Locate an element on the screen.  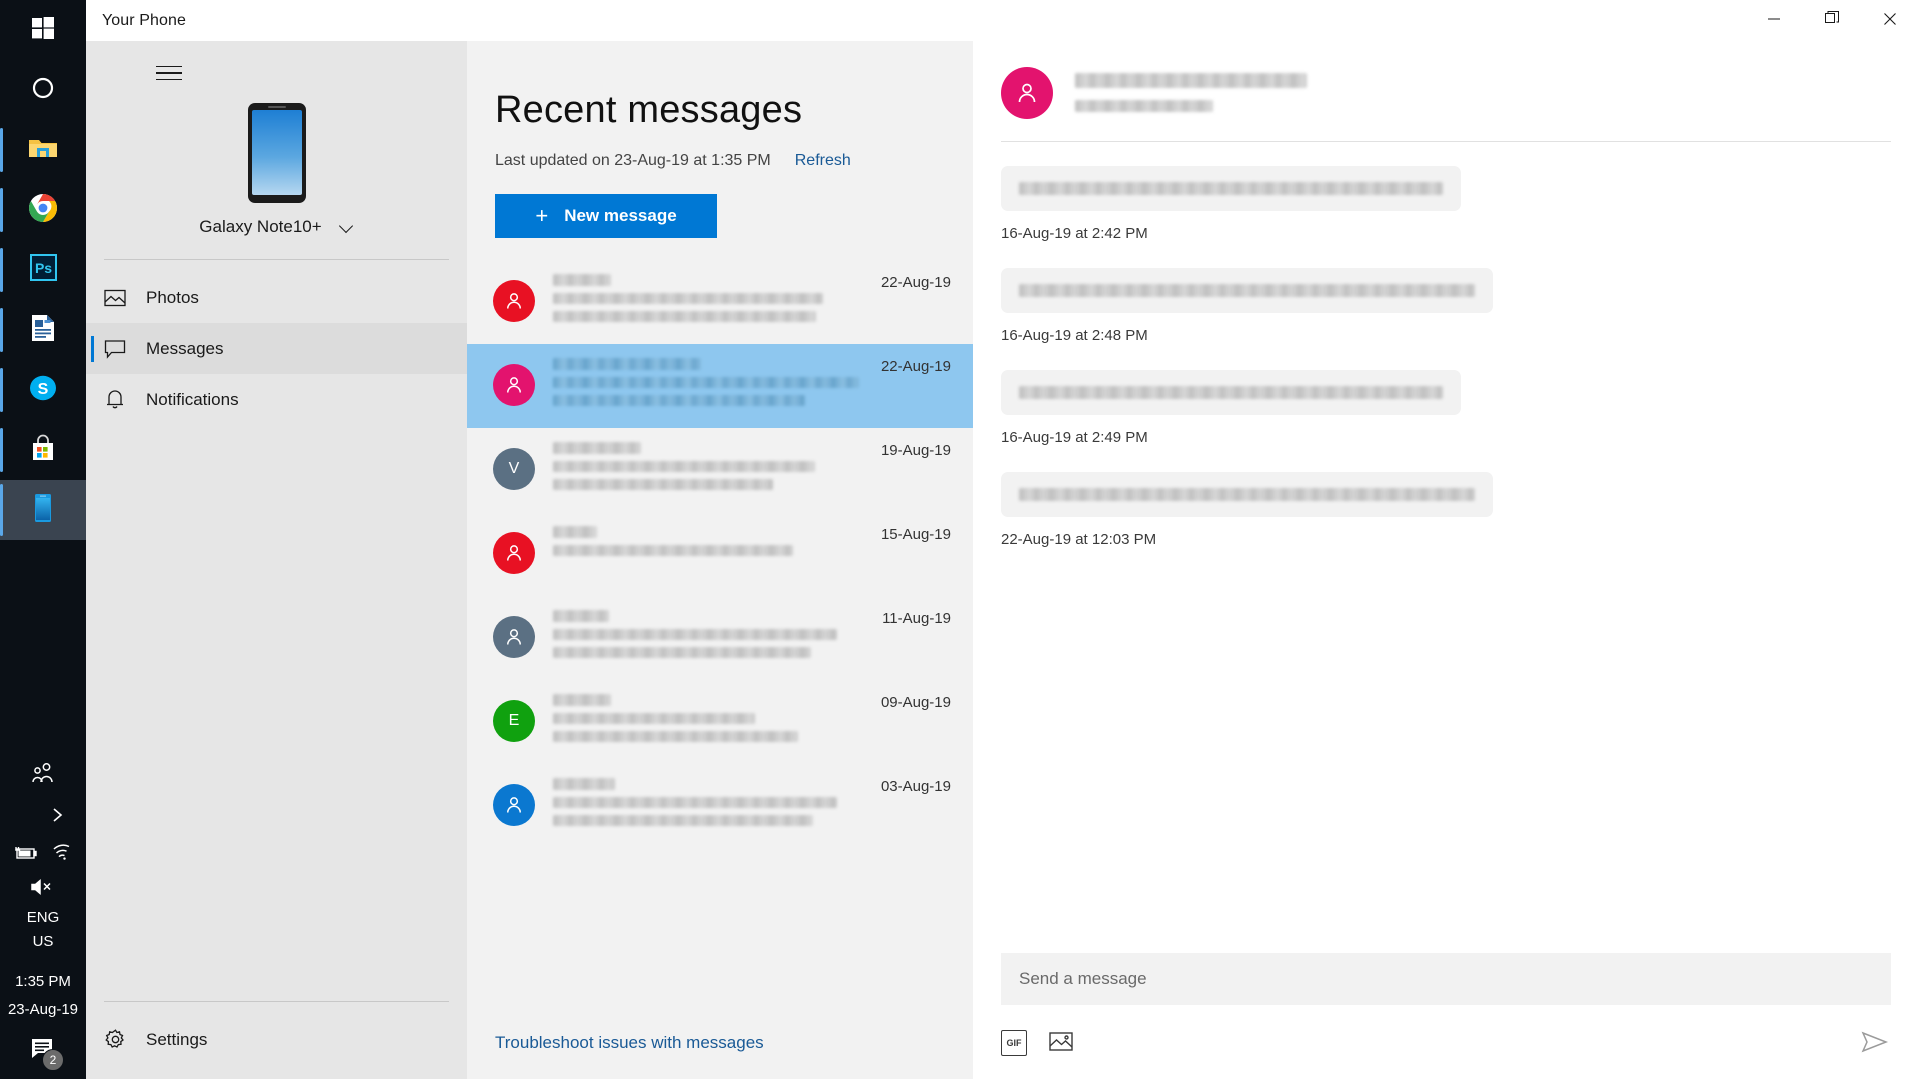
clock-date: 23-Aug-19 is located at coordinates (43, 1010).